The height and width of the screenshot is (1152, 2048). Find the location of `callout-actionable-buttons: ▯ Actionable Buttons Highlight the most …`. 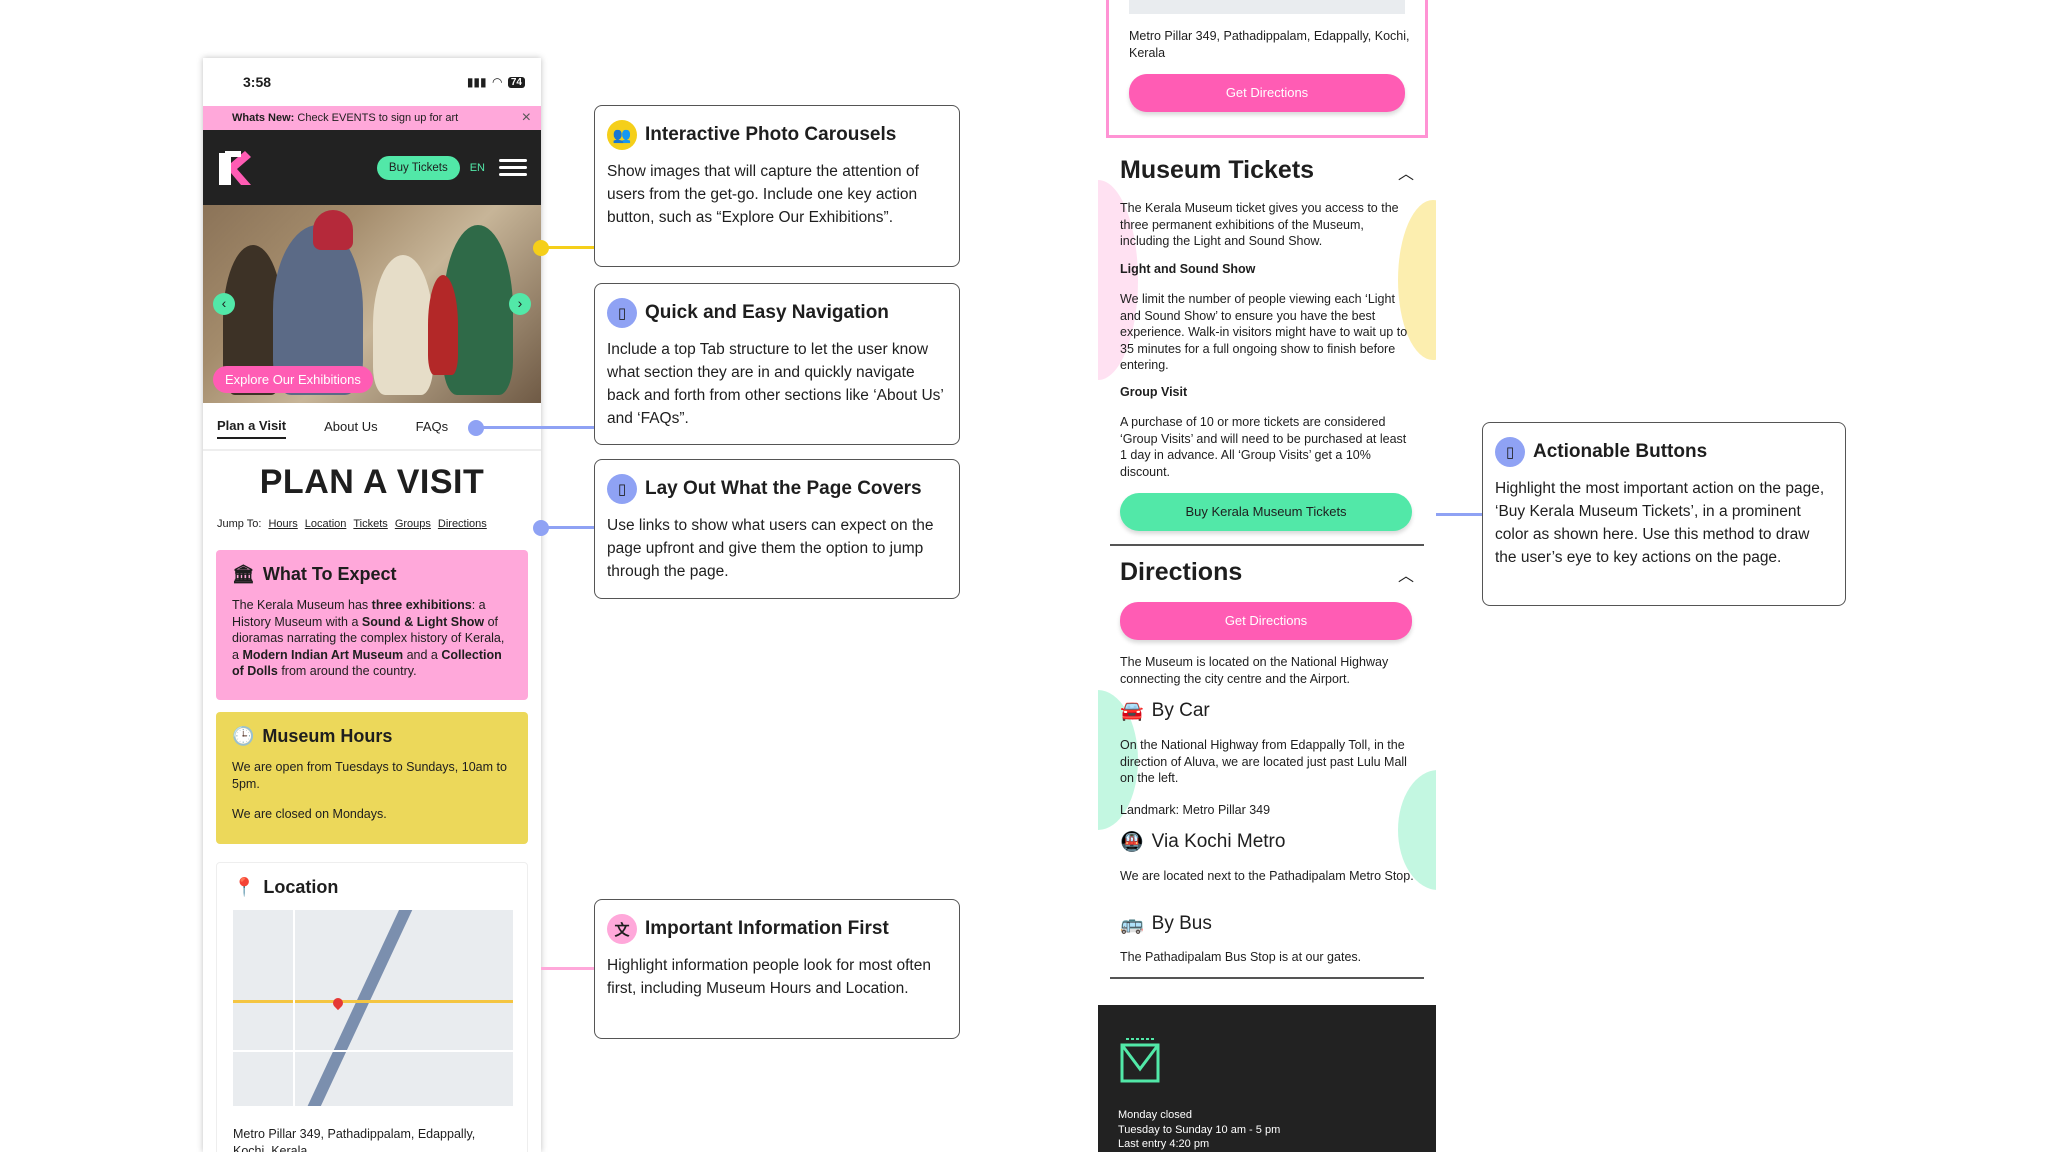

callout-actionable-buttons: ▯ Actionable Buttons Highlight the most … is located at coordinates (1664, 514).